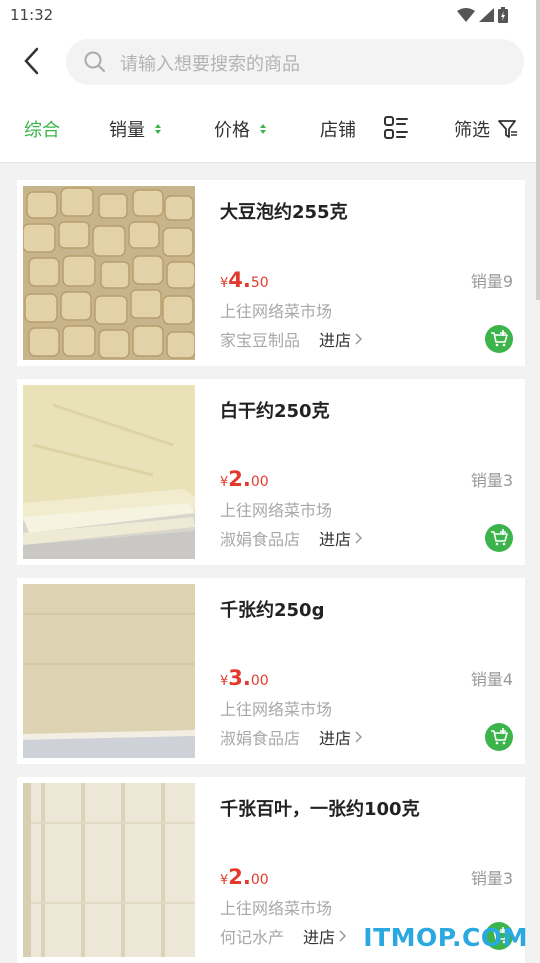 Image resolution: width=540 pixels, height=963 pixels. I want to click on filter-icon, so click(507, 129).